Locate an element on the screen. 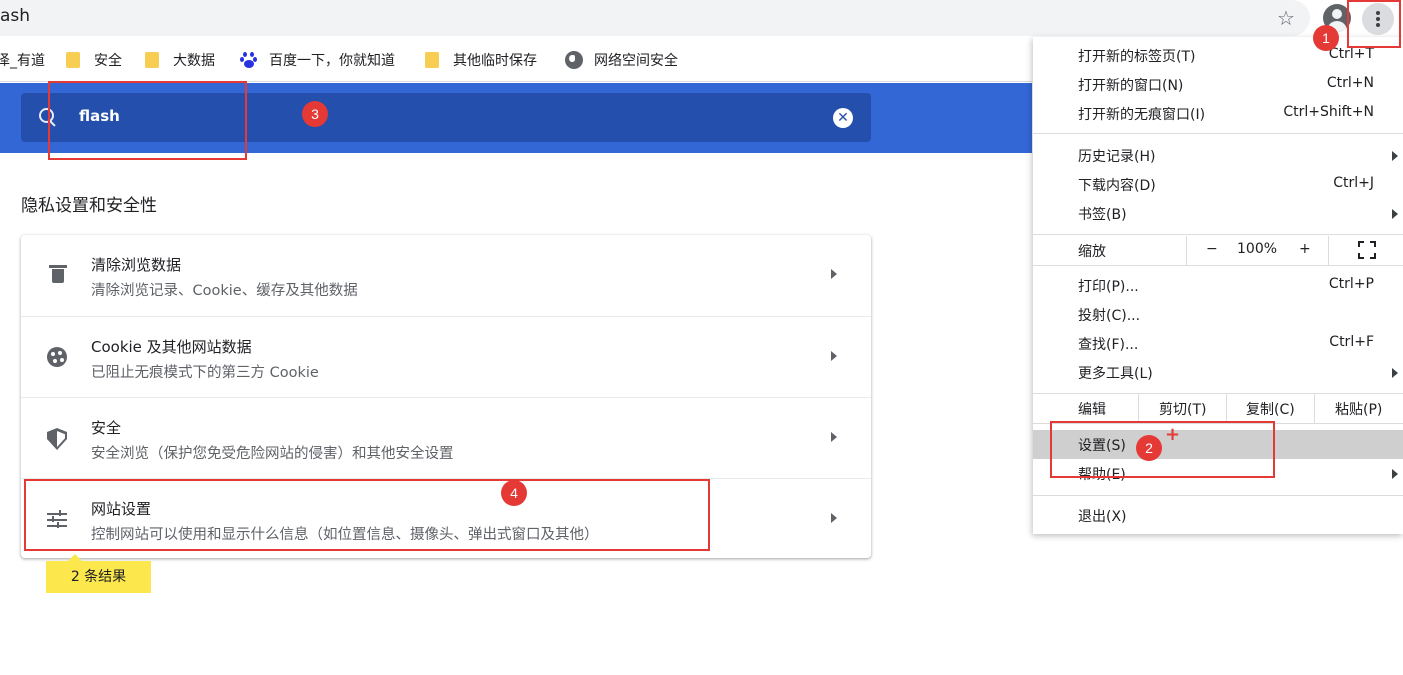  annotation-box-menu is located at coordinates (1374, 24).